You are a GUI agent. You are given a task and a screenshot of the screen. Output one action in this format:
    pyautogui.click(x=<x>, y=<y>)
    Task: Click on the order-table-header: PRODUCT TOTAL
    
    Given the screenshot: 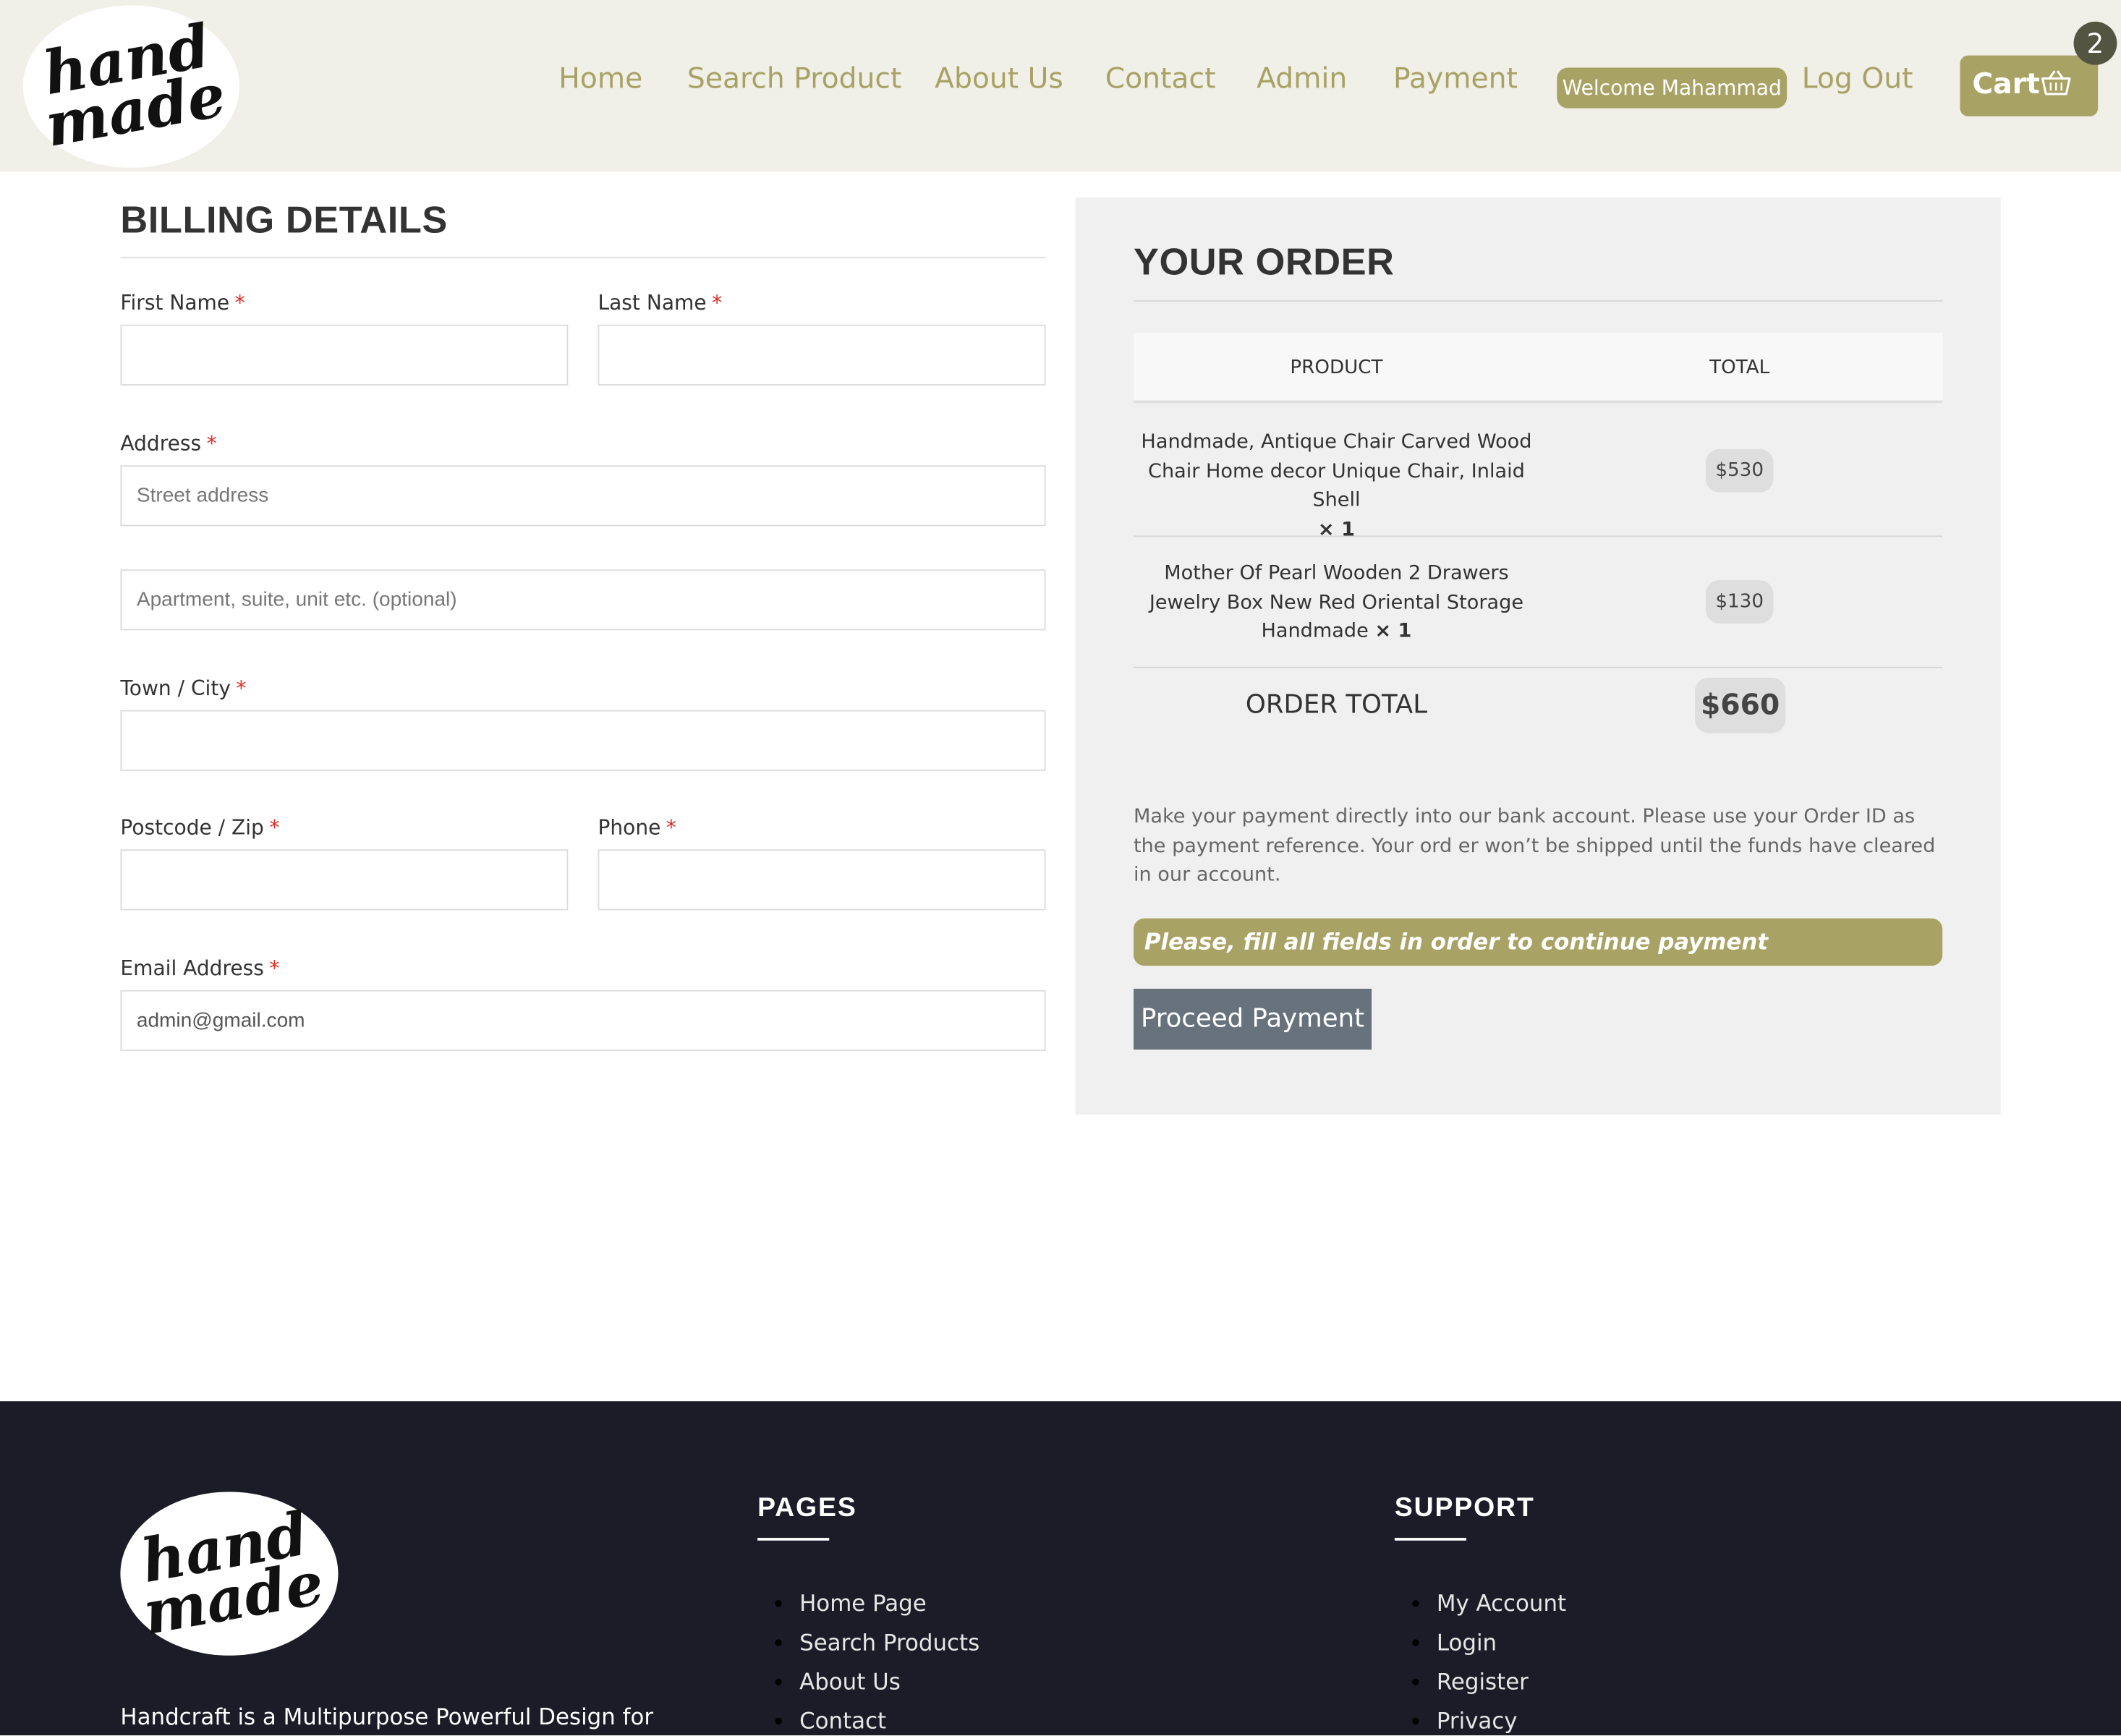 What is the action you would take?
    pyautogui.click(x=1538, y=368)
    